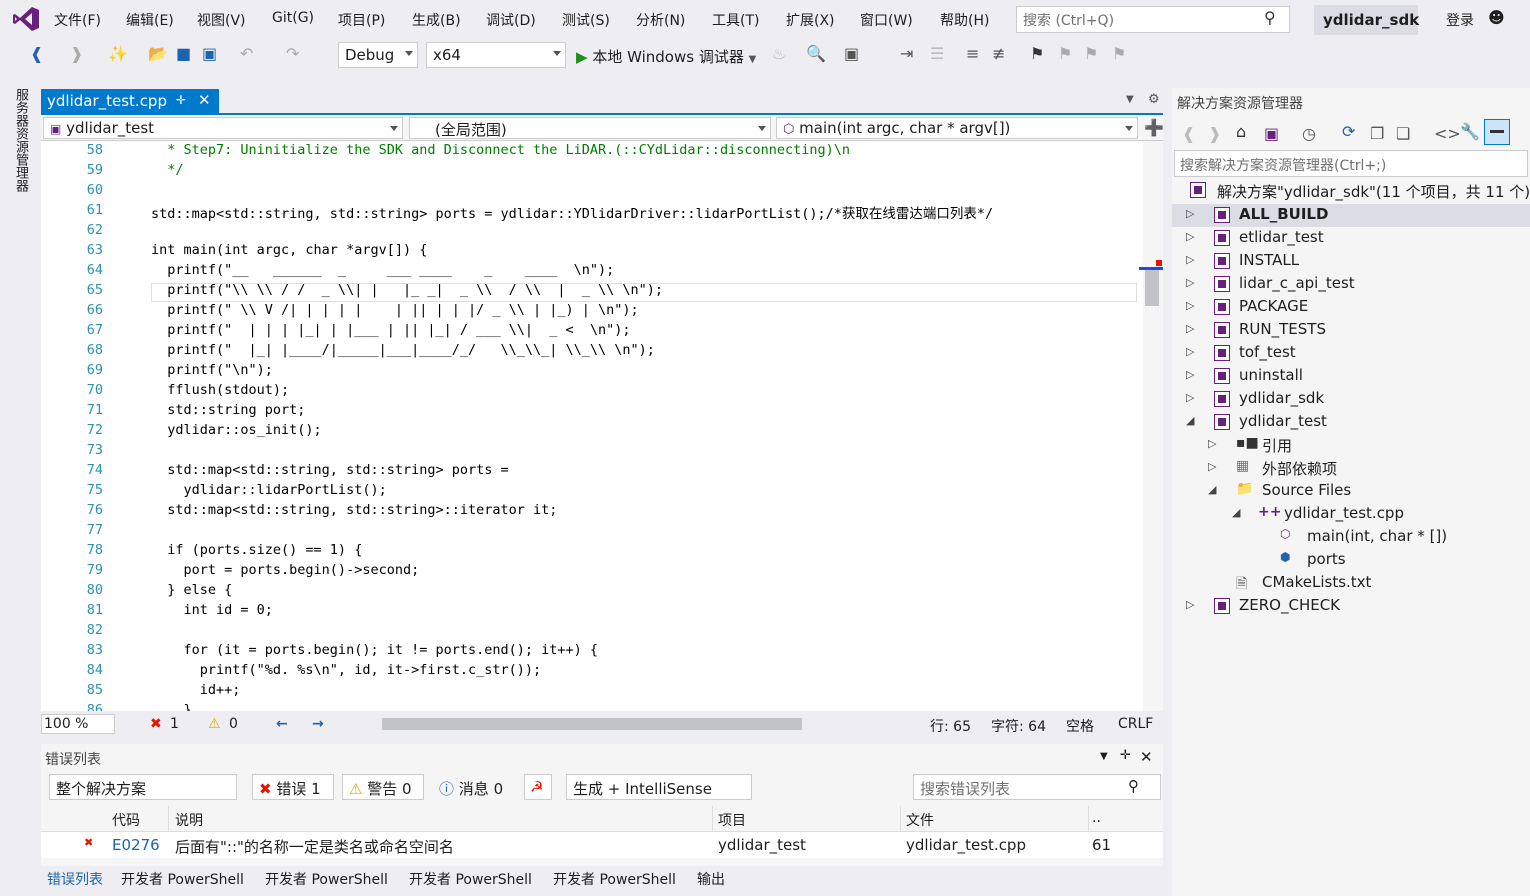  Describe the element at coordinates (1497, 132) in the screenshot. I see `preview-toggle-button` at that location.